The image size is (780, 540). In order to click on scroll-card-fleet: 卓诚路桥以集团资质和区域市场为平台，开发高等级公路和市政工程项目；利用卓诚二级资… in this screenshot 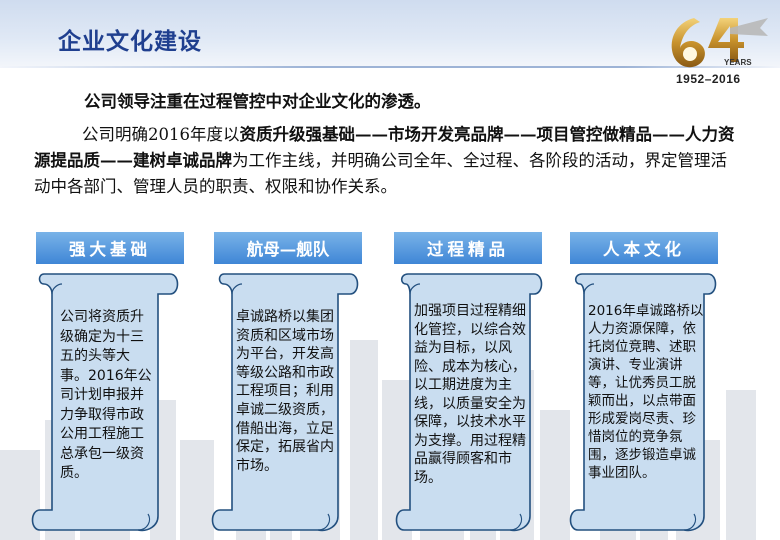, I will do `click(286, 402)`.